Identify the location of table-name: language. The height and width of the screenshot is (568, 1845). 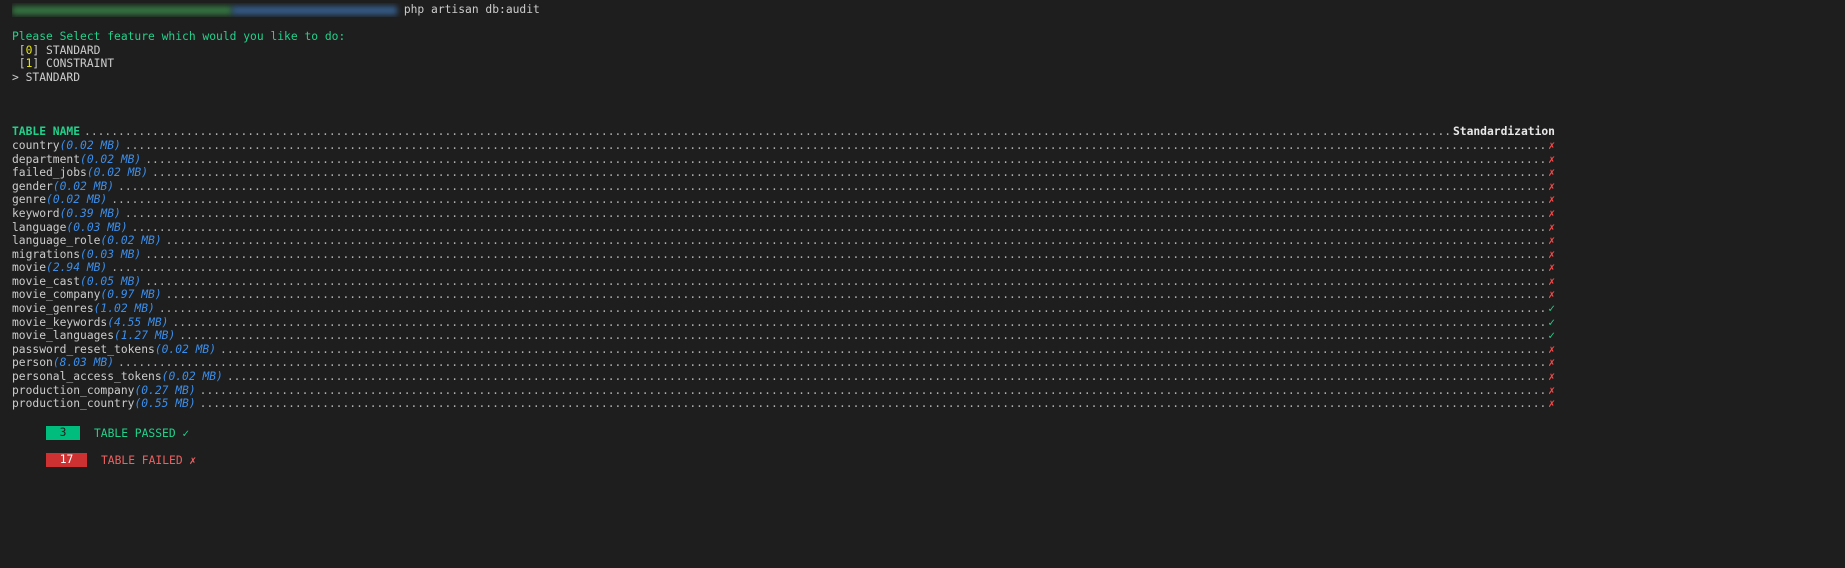
(39, 227).